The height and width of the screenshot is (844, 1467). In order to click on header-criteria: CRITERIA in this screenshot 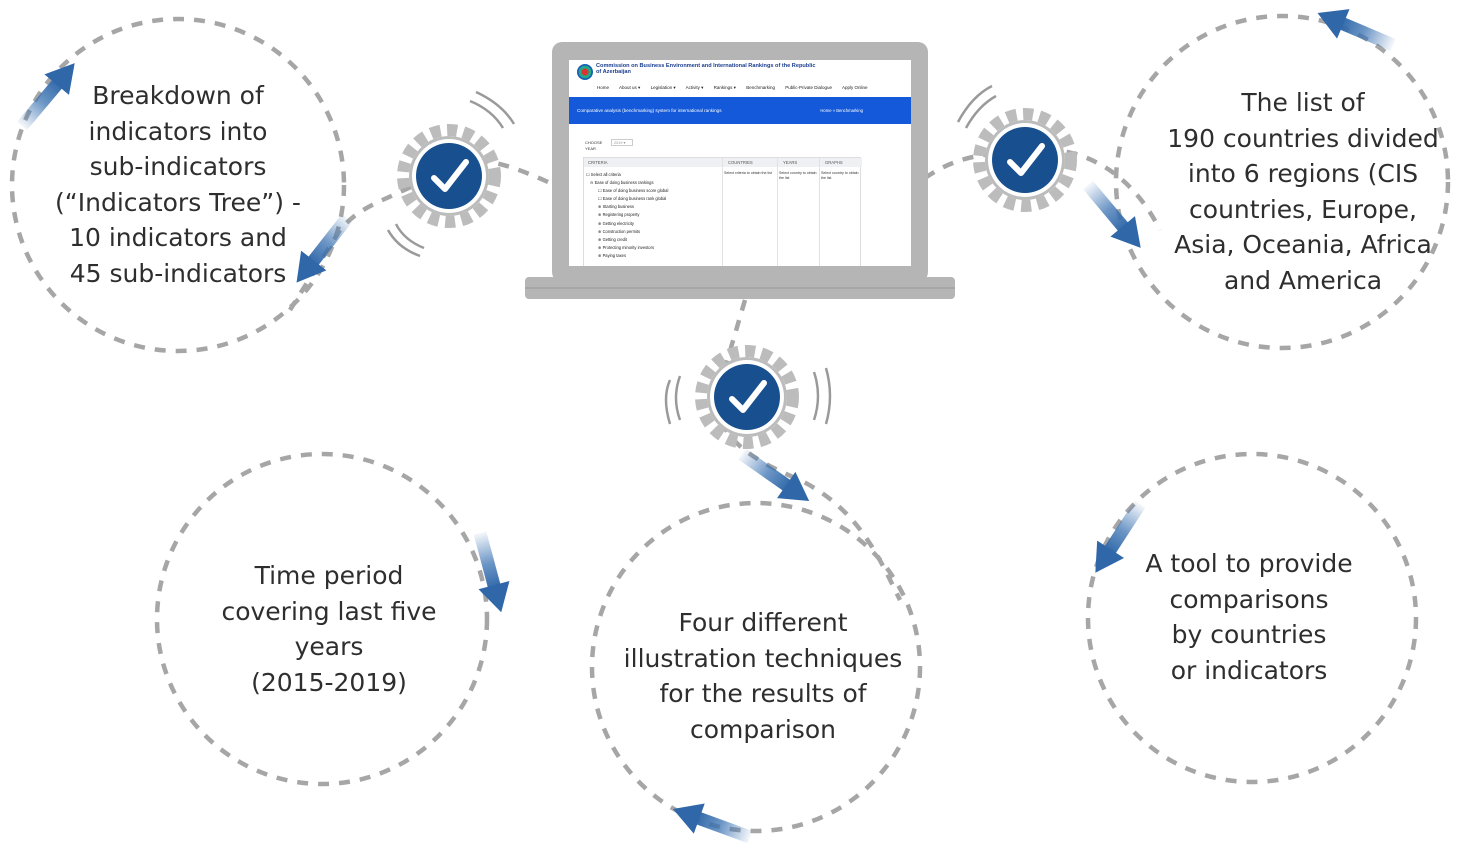, I will do `click(653, 162)`.